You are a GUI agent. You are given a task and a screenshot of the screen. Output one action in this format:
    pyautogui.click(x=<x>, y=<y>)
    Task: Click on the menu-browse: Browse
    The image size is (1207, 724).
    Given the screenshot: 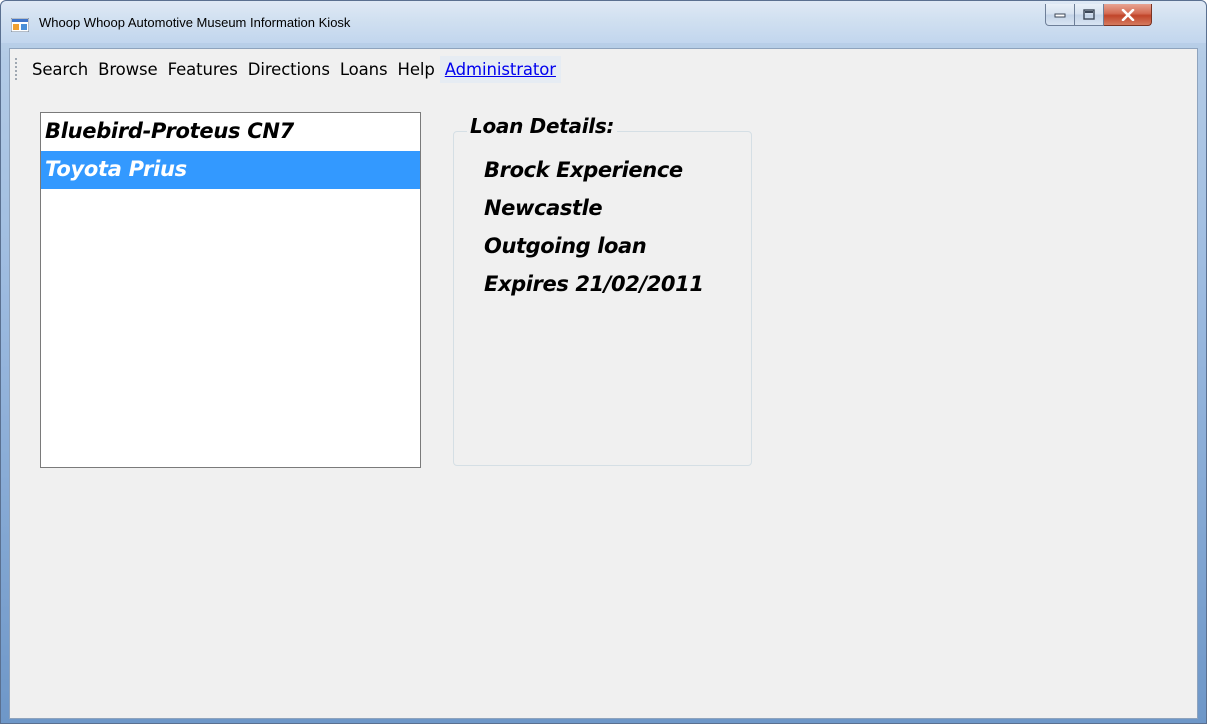 What is the action you would take?
    pyautogui.click(x=127, y=69)
    